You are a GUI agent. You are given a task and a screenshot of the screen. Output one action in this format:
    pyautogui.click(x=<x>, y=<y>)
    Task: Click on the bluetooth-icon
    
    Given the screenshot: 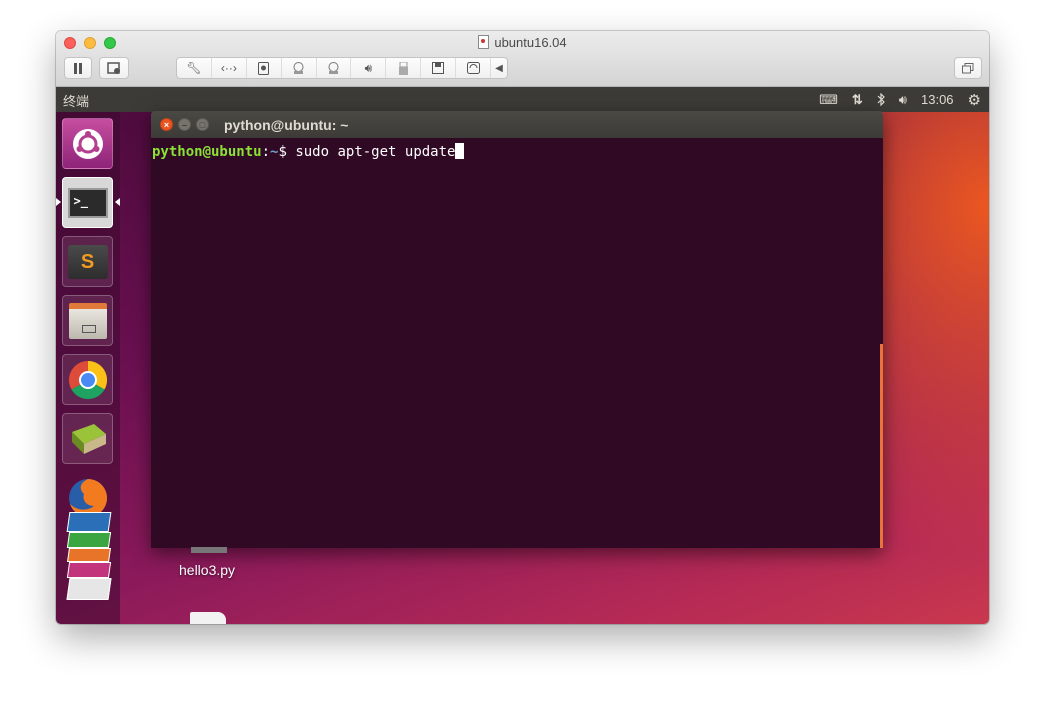 What is the action you would take?
    pyautogui.click(x=881, y=99)
    